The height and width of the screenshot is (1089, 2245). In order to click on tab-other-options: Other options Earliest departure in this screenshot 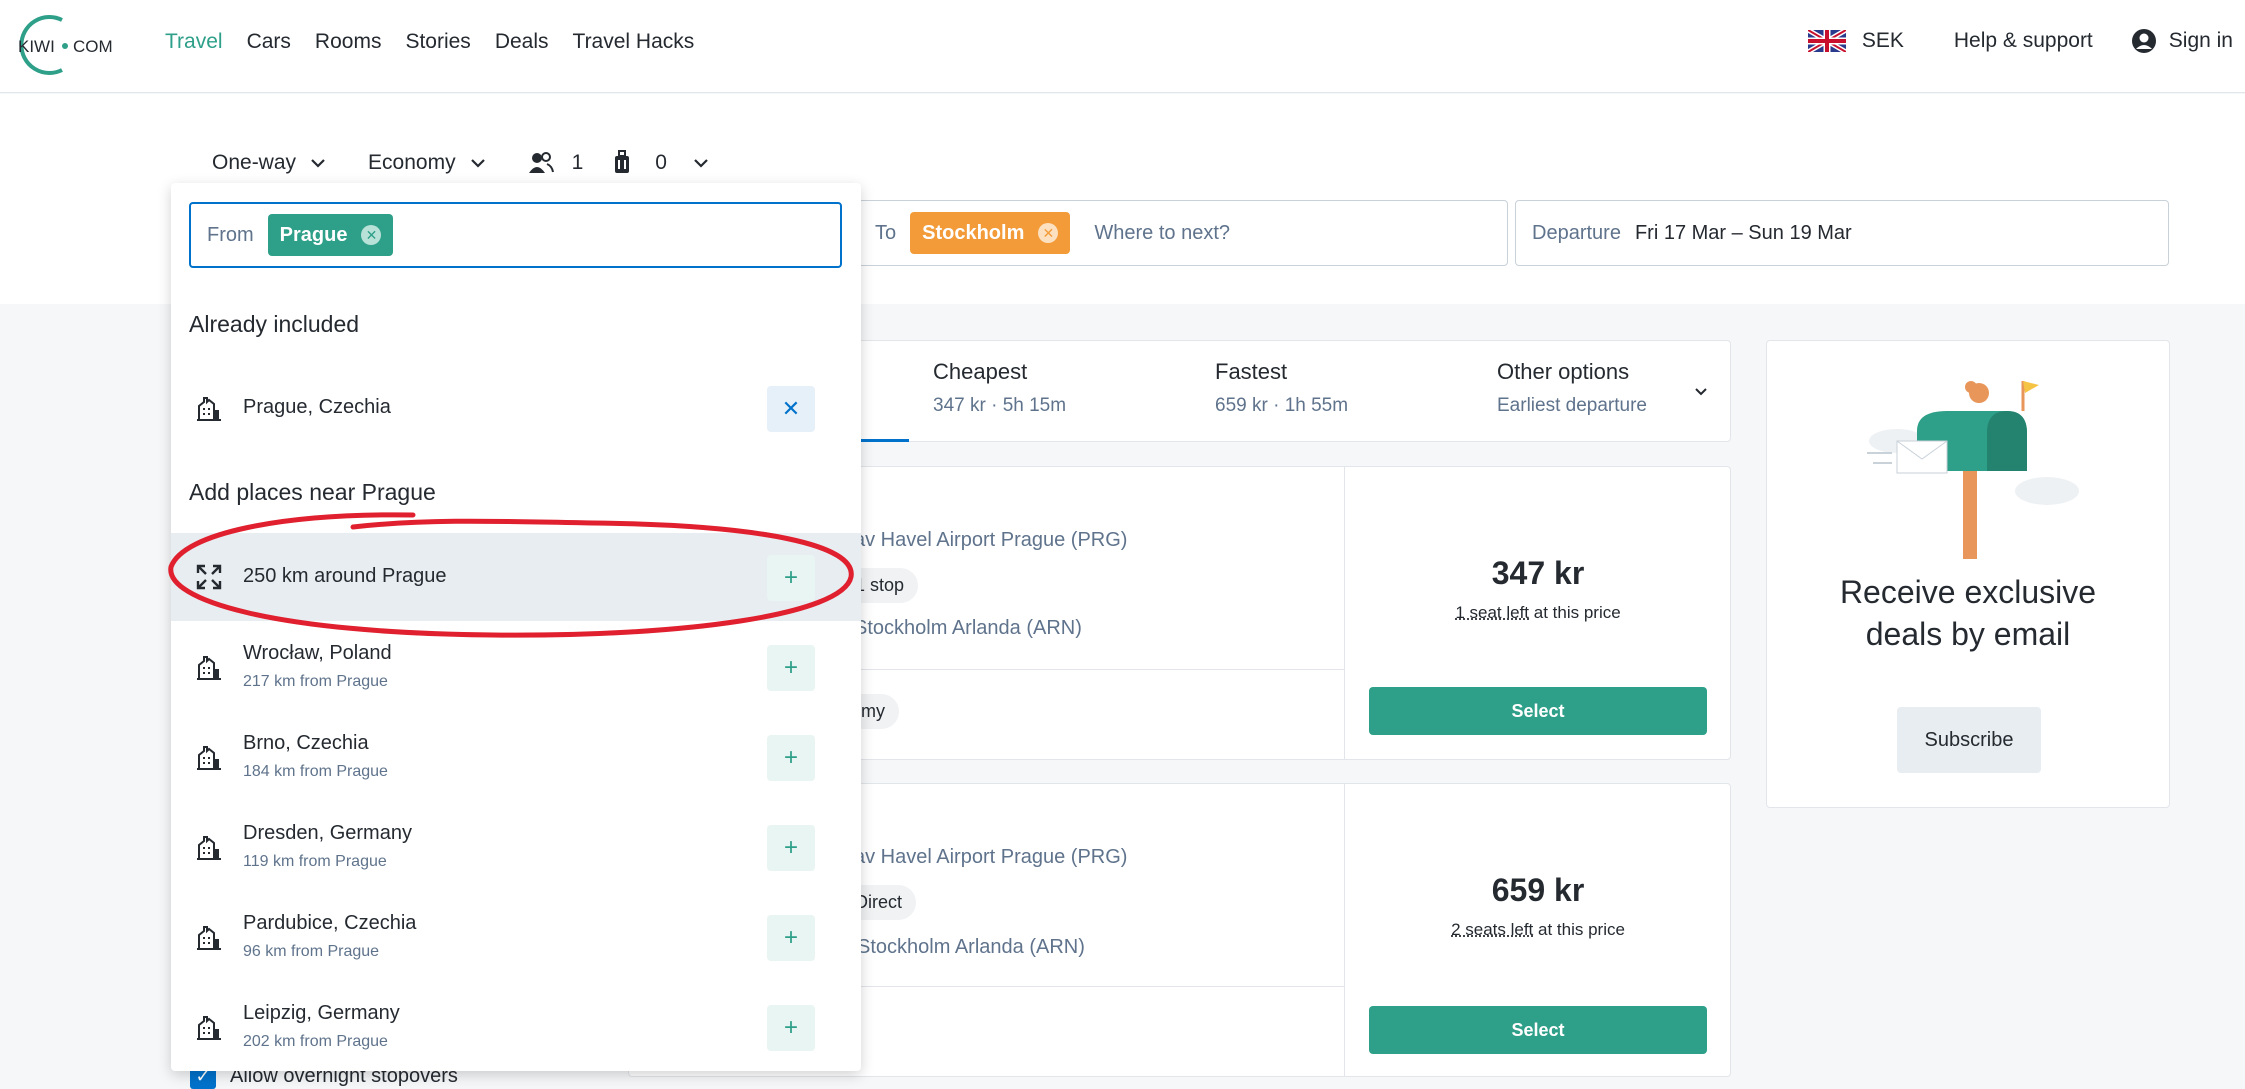, I will do `click(1572, 388)`.